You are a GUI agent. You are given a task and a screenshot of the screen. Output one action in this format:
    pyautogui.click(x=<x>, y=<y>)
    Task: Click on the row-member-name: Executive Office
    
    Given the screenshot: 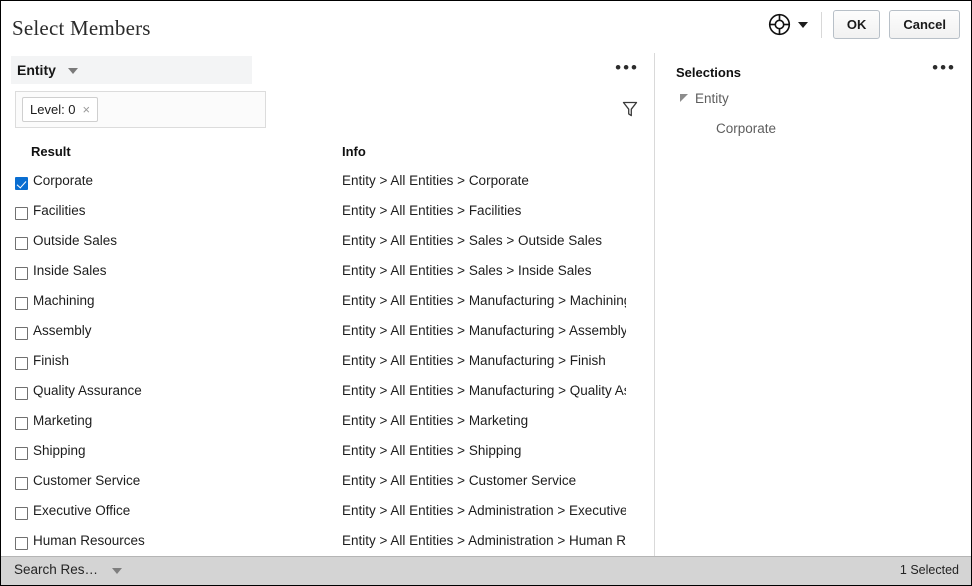 What is the action you would take?
    pyautogui.click(x=82, y=510)
    